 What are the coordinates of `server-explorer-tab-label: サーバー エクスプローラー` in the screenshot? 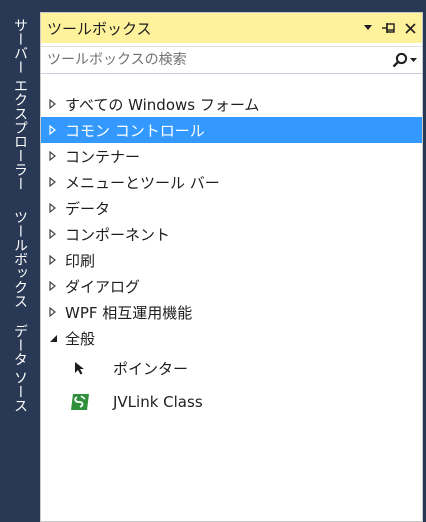 It's located at (20, 104).